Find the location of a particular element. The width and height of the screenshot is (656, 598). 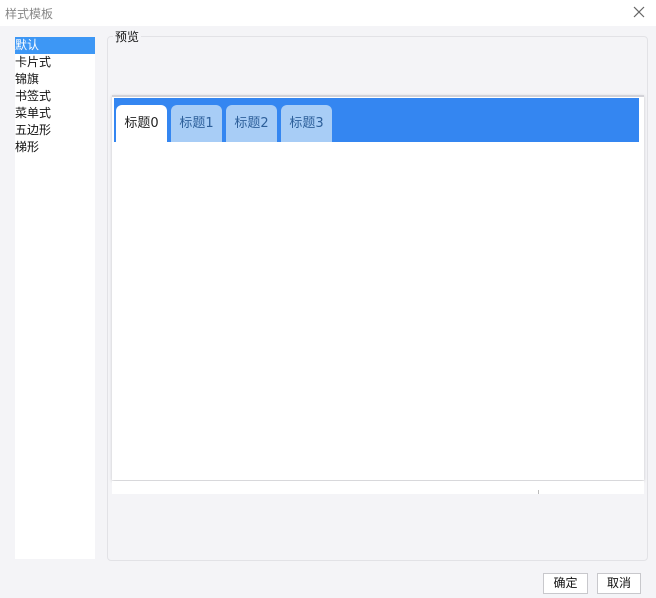

preview-scrollbar is located at coordinates (378, 487).